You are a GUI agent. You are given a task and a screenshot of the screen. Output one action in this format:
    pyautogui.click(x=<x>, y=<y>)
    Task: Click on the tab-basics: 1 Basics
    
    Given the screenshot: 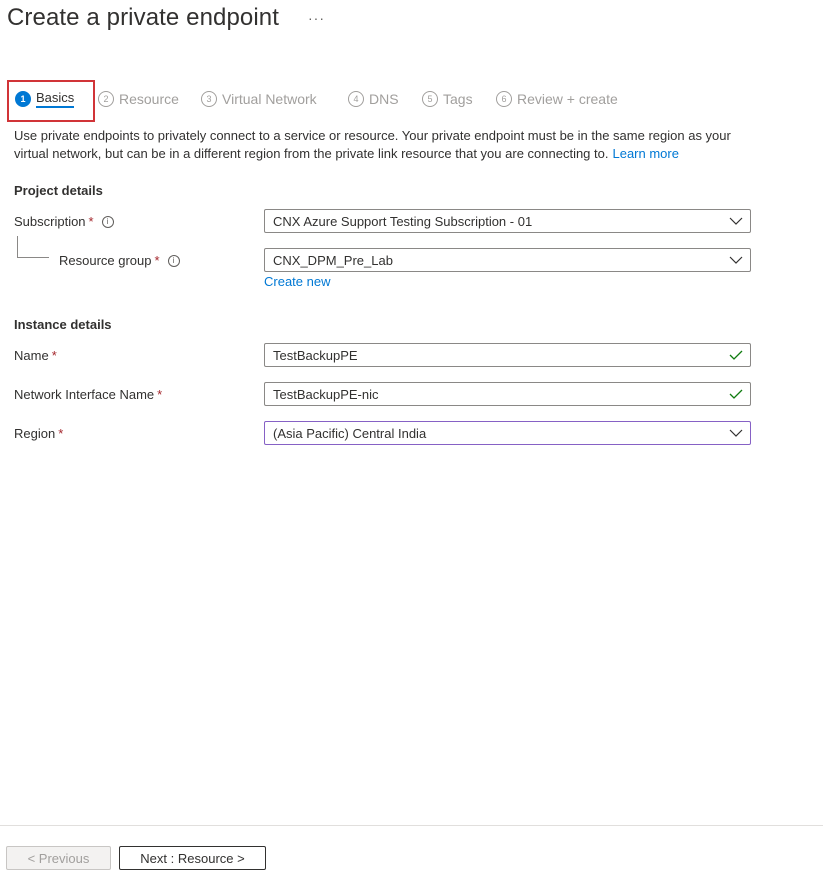 What is the action you would take?
    pyautogui.click(x=45, y=99)
    